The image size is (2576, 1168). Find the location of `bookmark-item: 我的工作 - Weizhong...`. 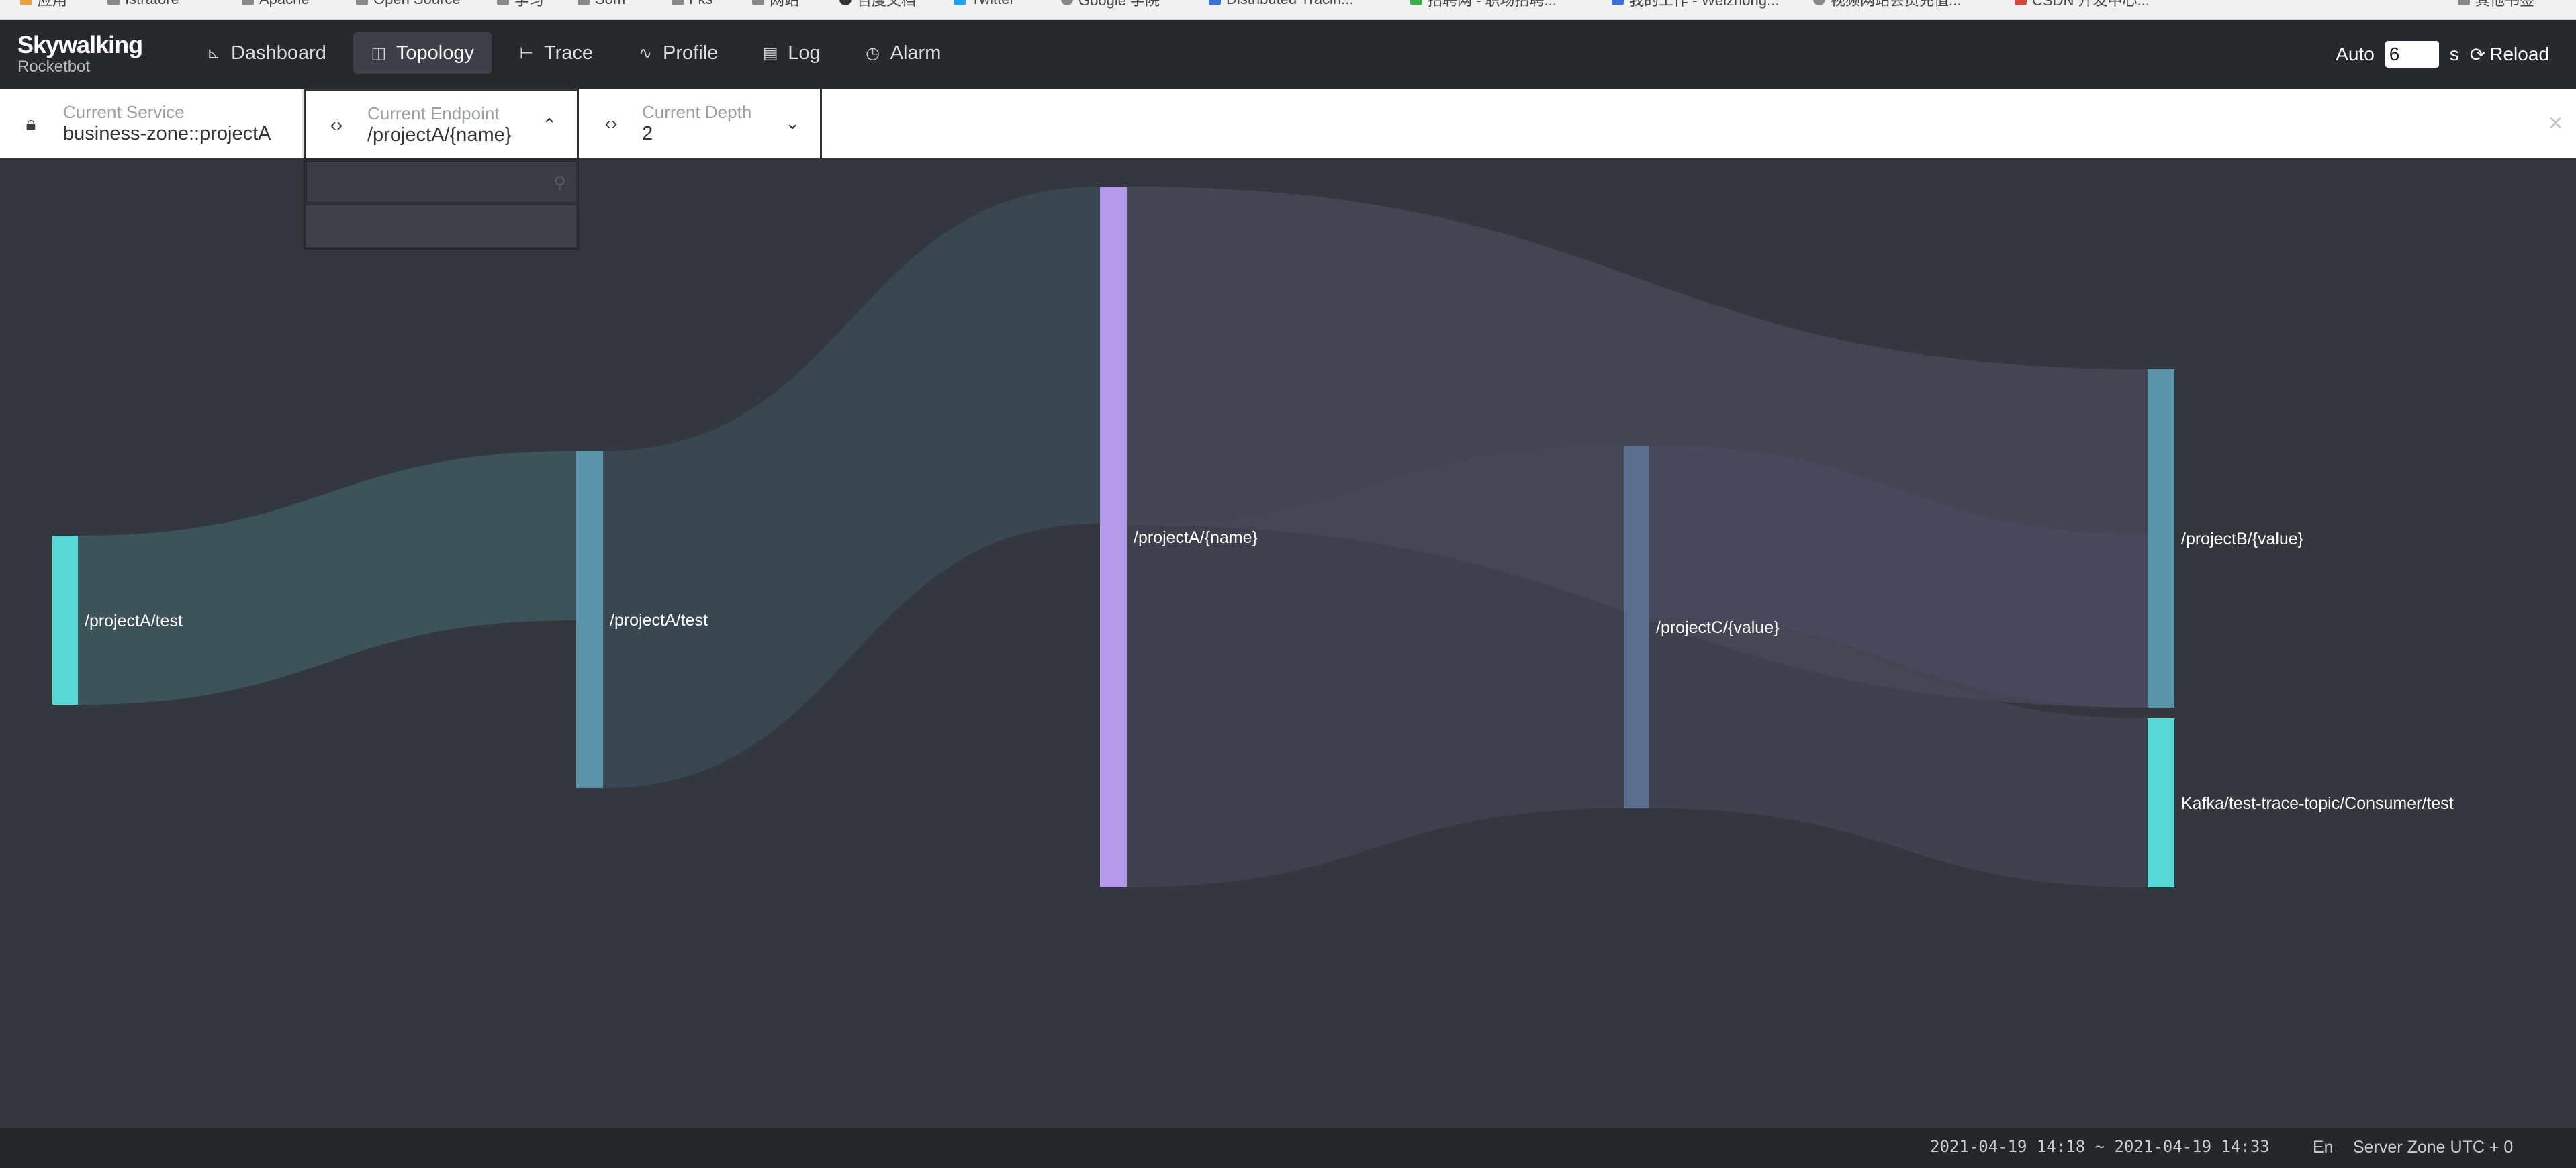

bookmark-item: 我的工作 - Weizhong... is located at coordinates (1695, 5).